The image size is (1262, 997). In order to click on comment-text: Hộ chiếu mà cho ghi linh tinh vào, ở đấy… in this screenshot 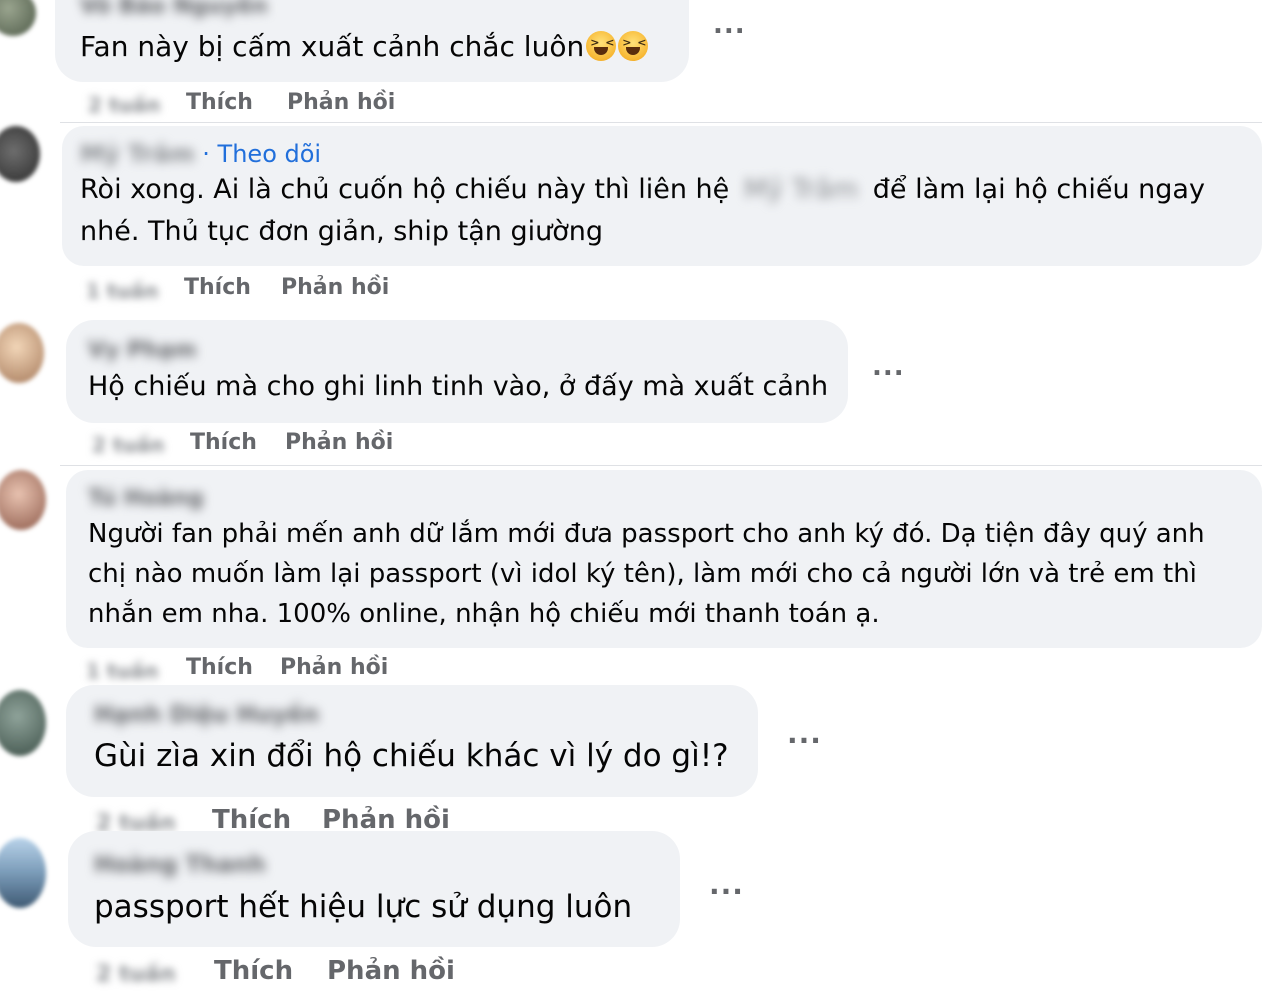, I will do `click(458, 386)`.